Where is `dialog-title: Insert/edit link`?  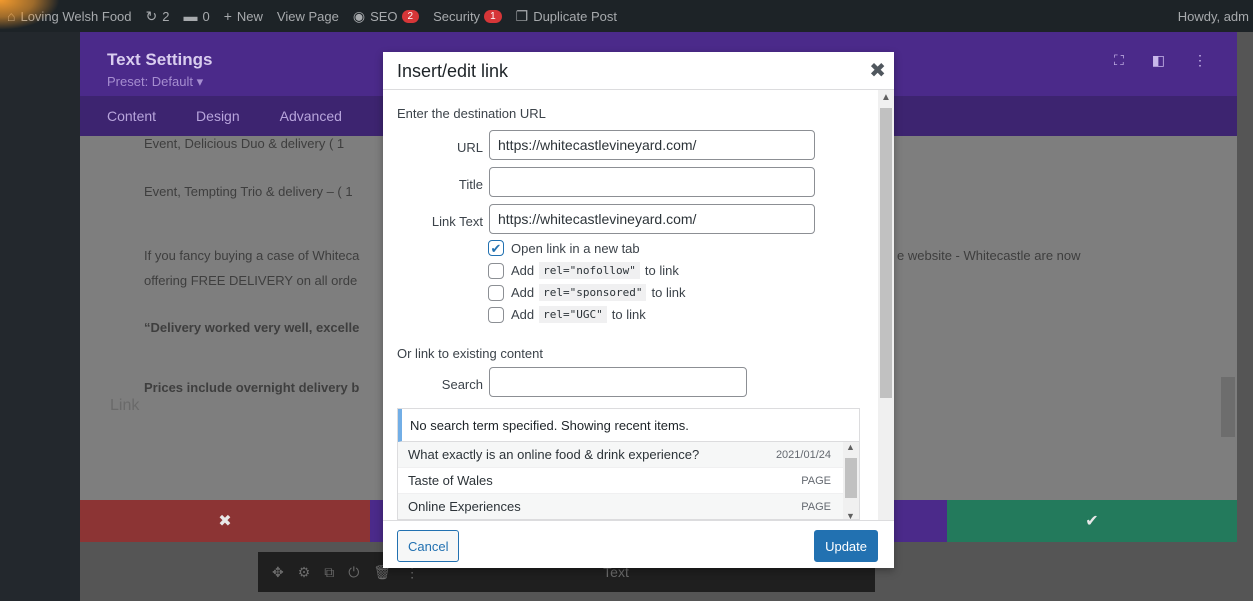 dialog-title: Insert/edit link is located at coordinates (453, 71).